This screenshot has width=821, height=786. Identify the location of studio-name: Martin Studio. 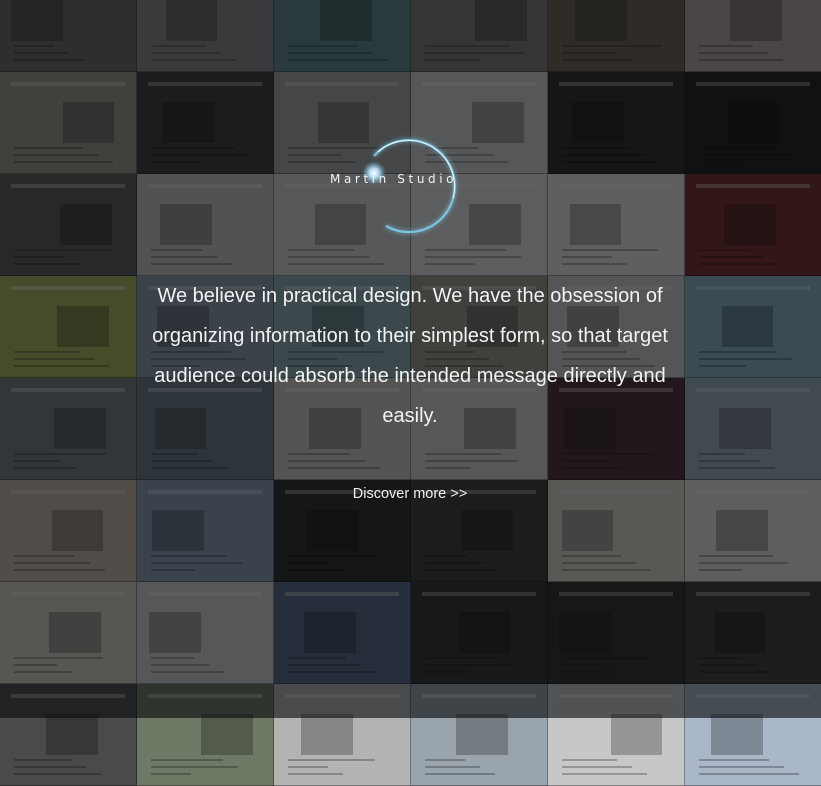
(394, 179).